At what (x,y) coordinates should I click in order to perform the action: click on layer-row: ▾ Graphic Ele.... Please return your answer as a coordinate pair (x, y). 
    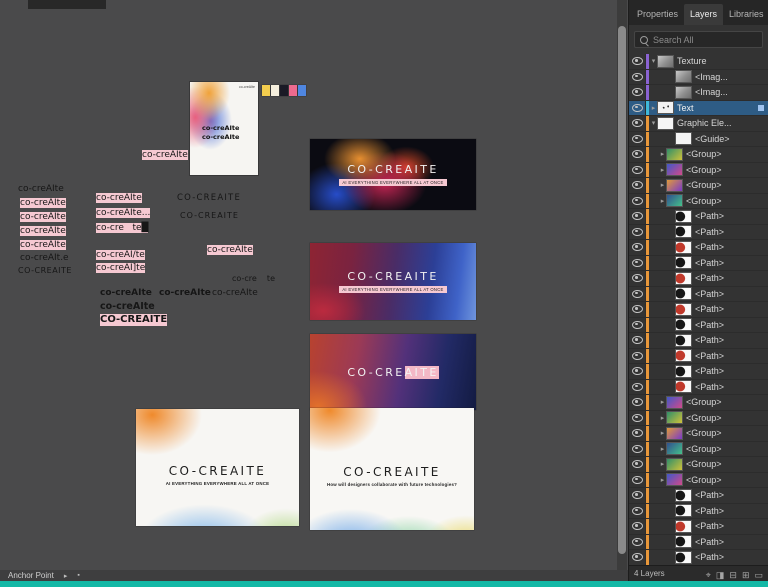
    Looking at the image, I should click on (698, 124).